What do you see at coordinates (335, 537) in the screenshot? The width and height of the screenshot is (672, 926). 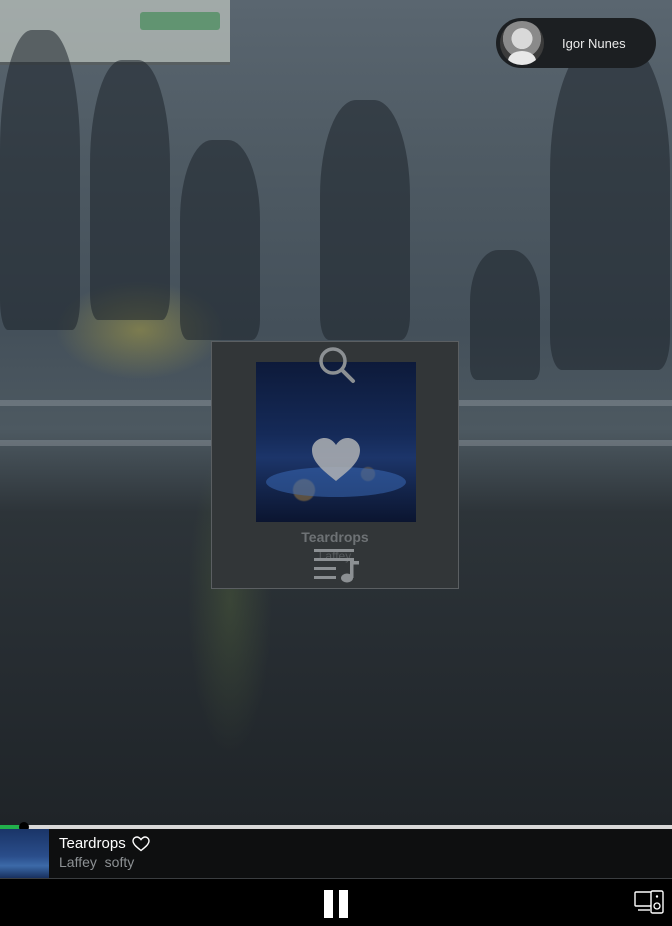 I see `card-track-title: Teardrops` at bounding box center [335, 537].